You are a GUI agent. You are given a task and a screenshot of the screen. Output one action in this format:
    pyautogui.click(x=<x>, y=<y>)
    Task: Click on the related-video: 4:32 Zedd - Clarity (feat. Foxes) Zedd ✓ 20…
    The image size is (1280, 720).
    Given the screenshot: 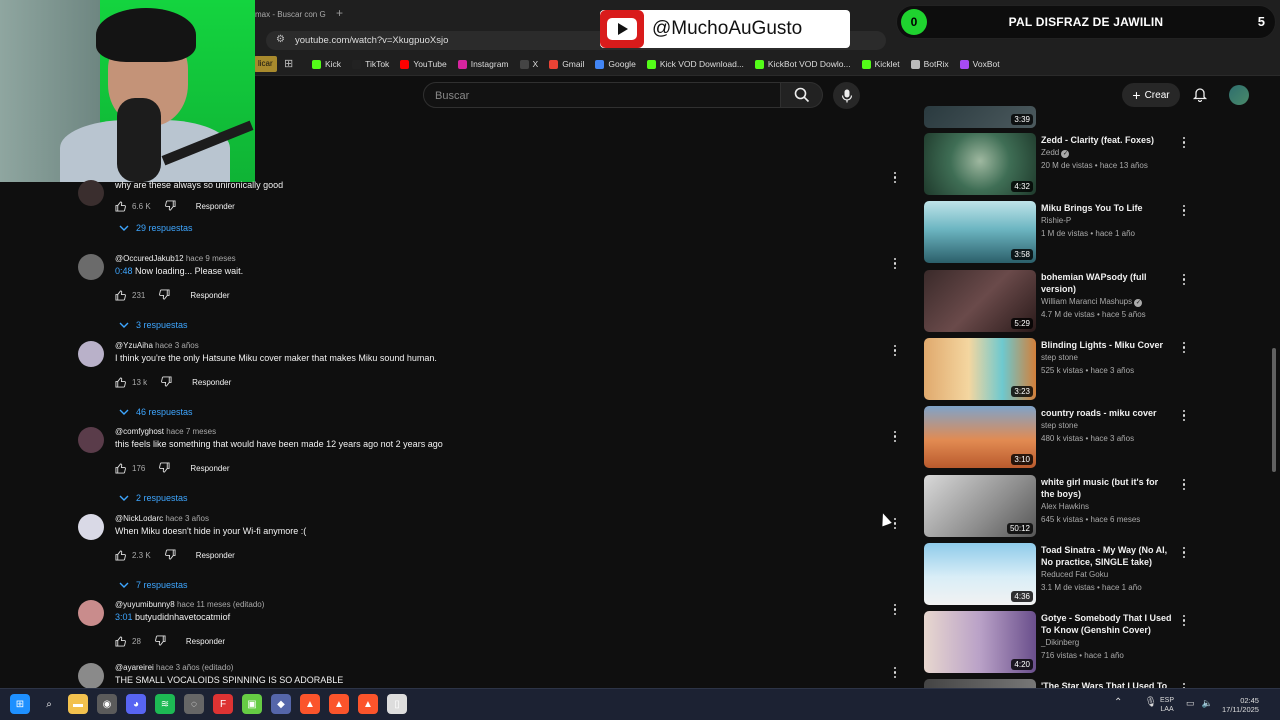 What is the action you would take?
    pyautogui.click(x=1059, y=165)
    